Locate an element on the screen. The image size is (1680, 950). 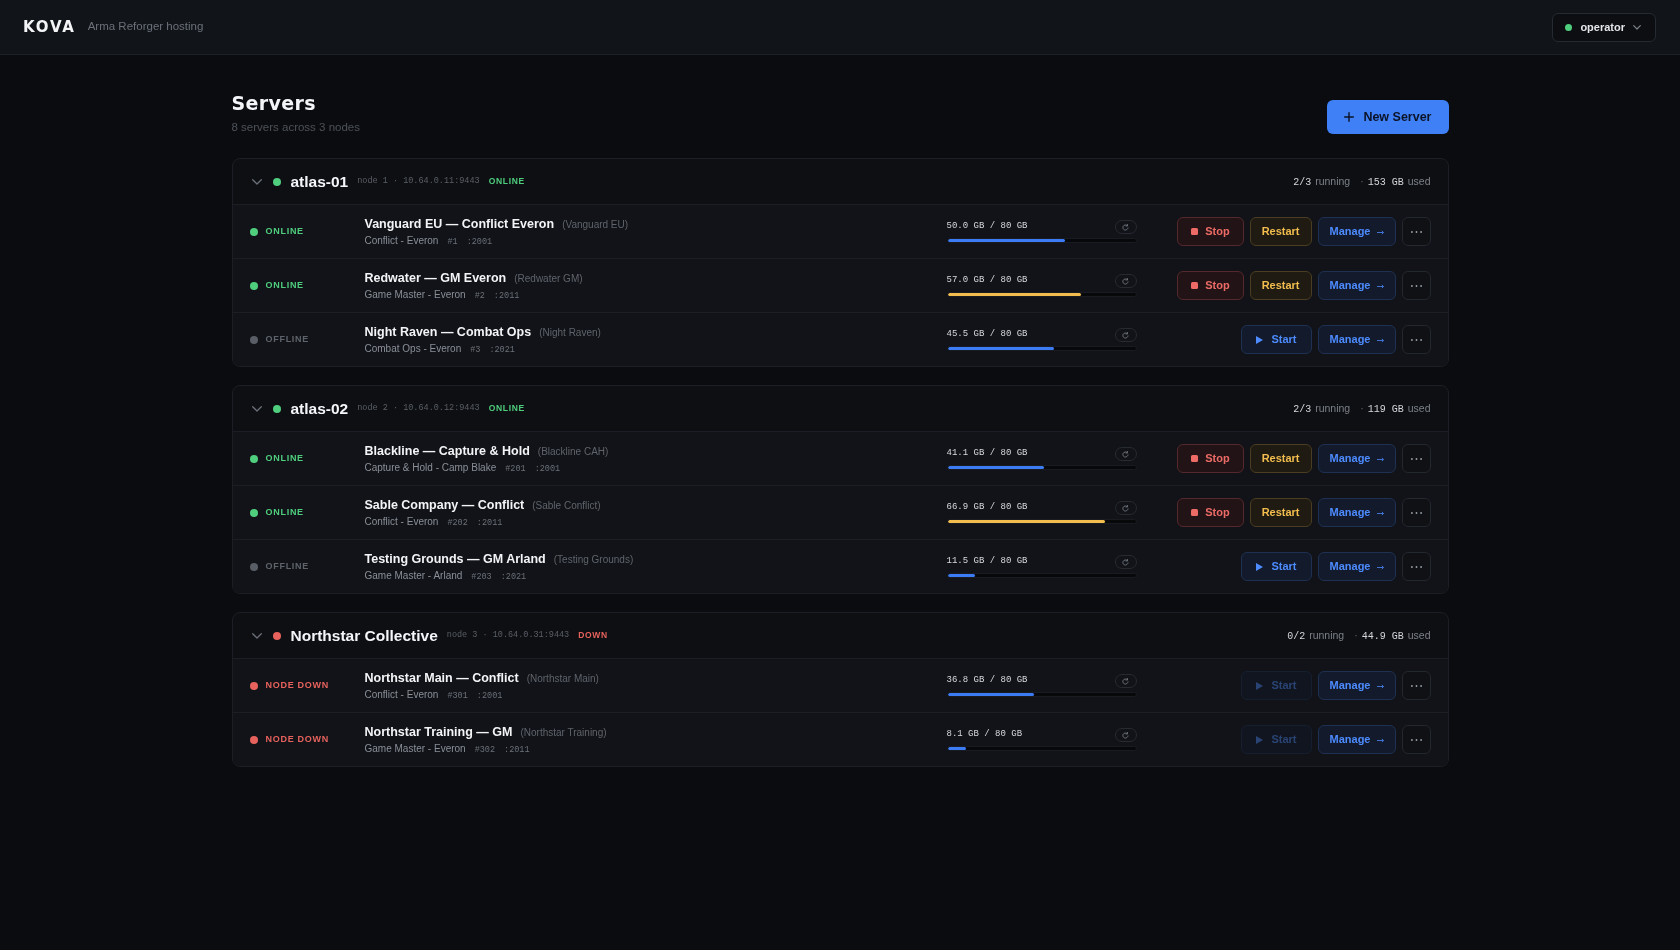
server-name: Sable Company — Conflict is located at coordinates (444, 505).